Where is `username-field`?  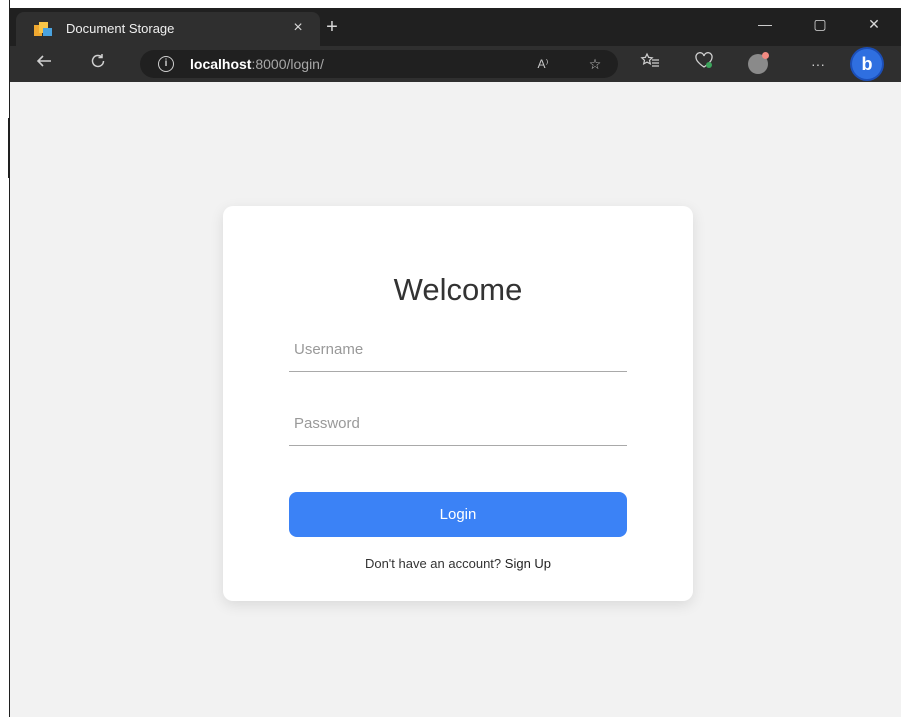 username-field is located at coordinates (458, 351).